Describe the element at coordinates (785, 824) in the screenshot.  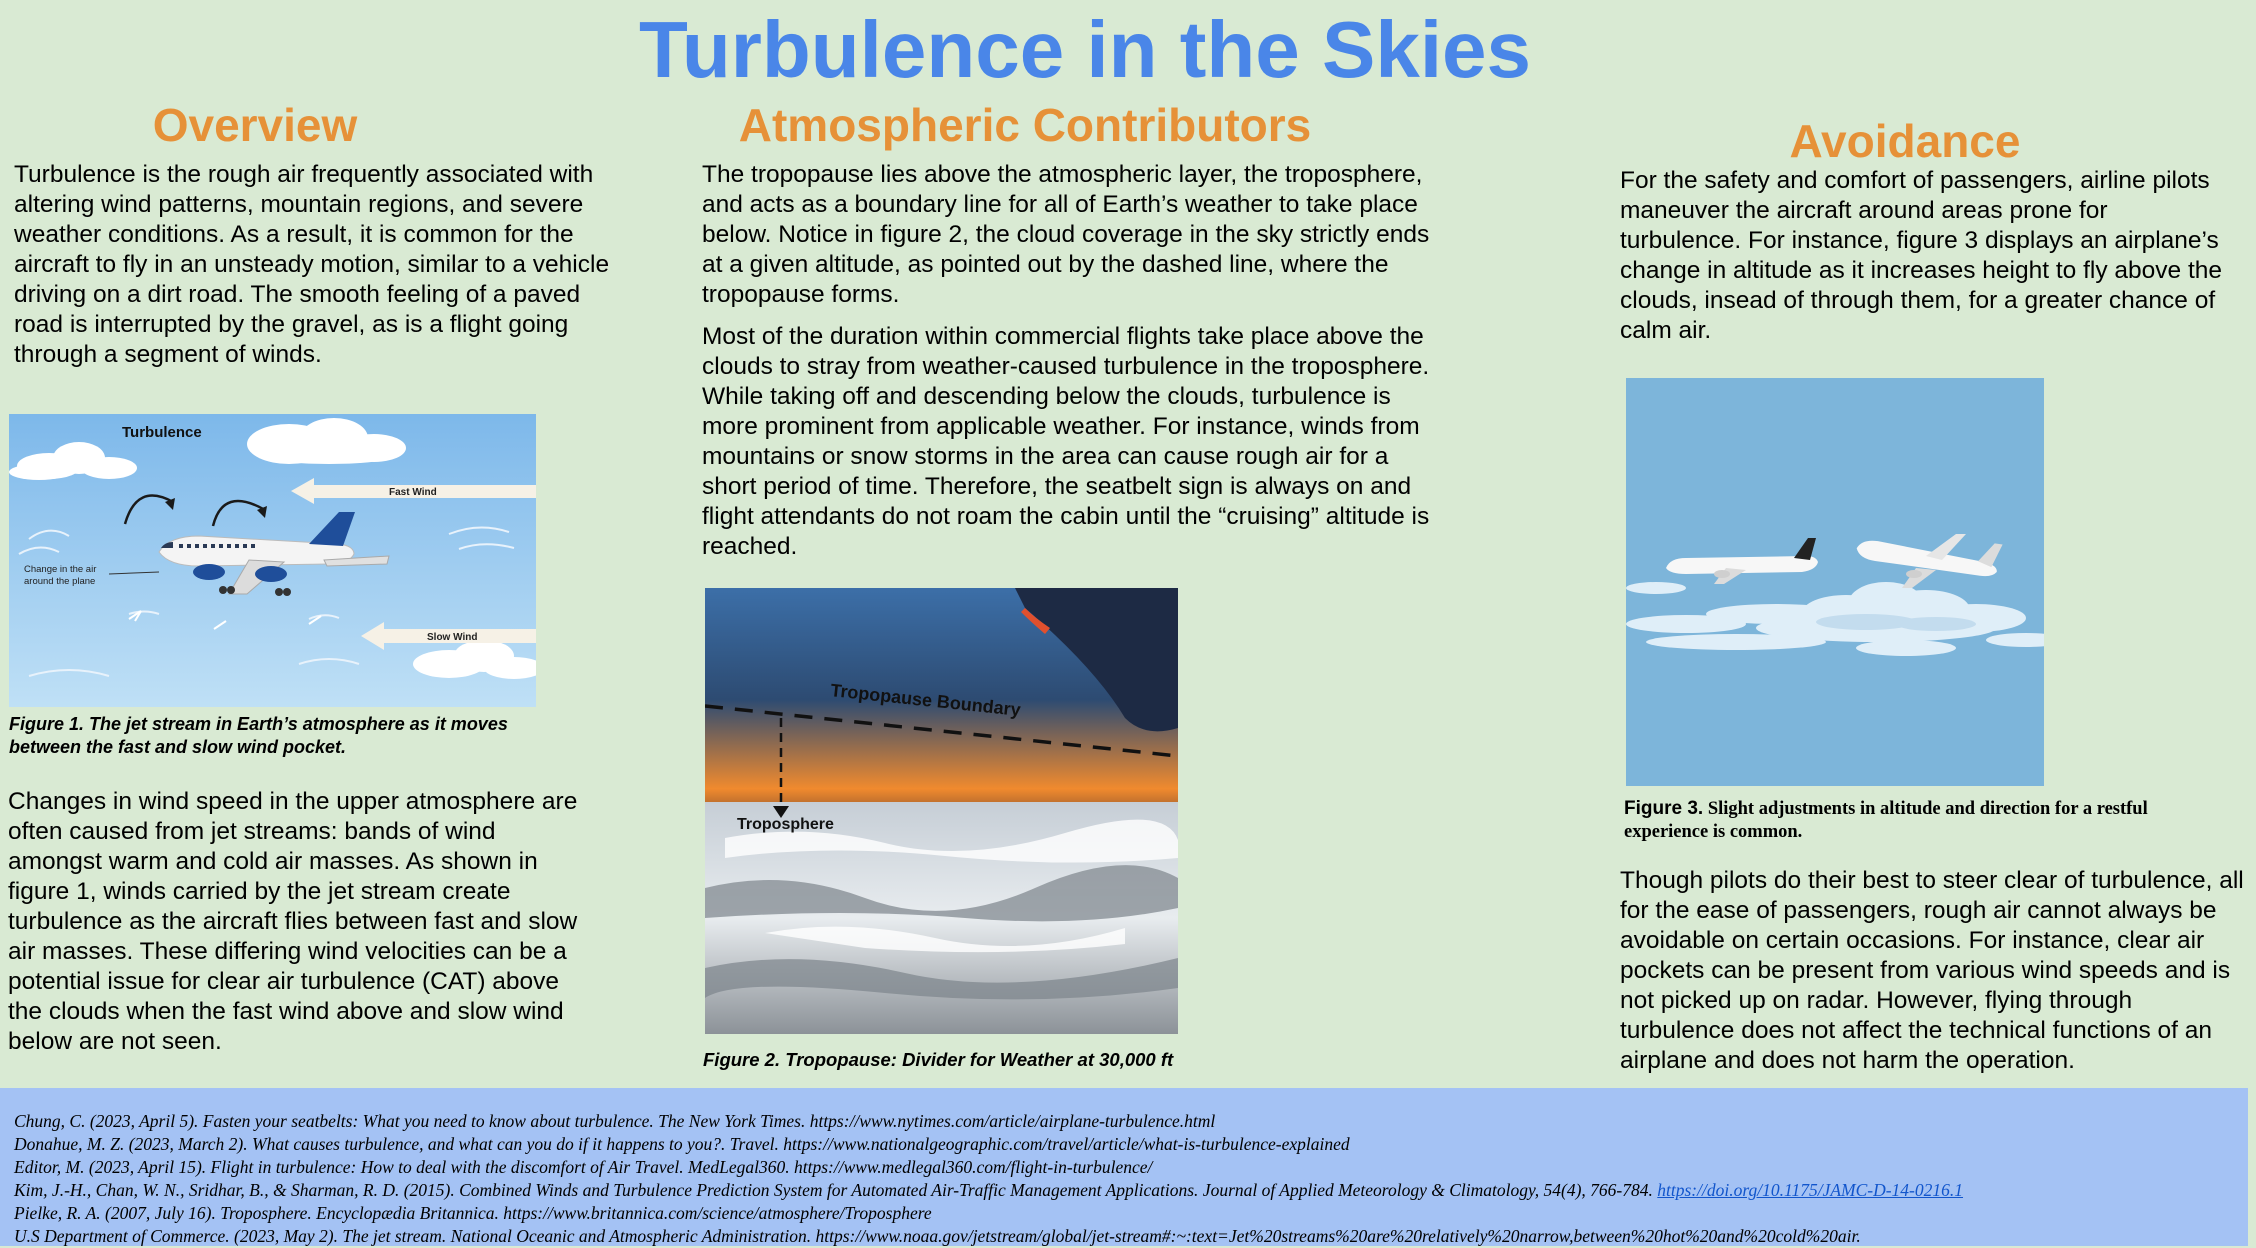
I see `troposphere-label: Troposphere` at that location.